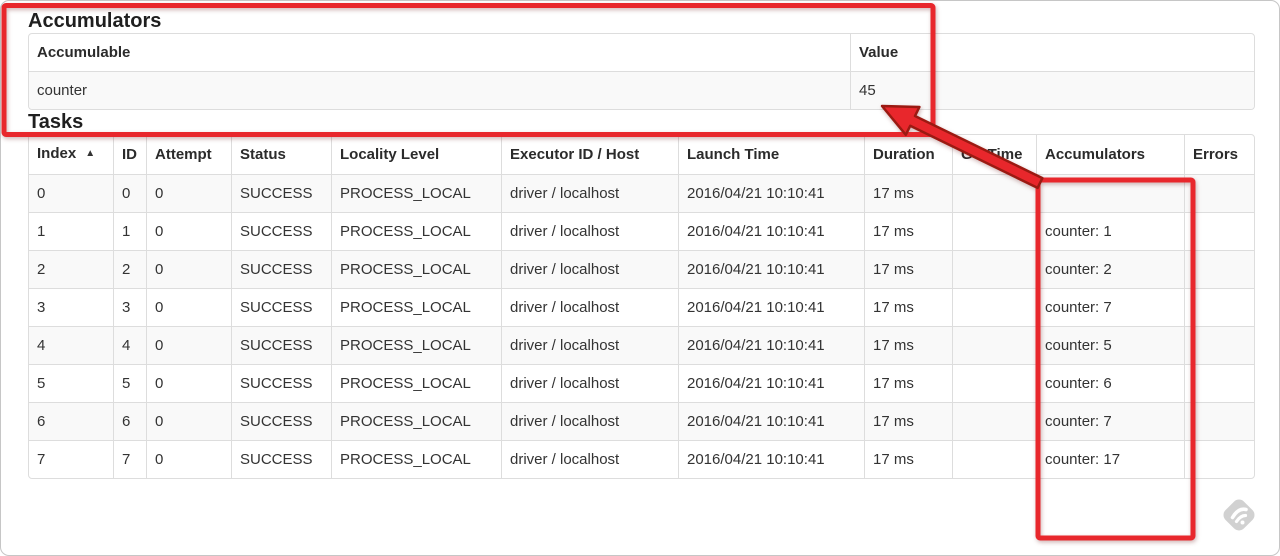  I want to click on cell: counter, so click(439, 90).